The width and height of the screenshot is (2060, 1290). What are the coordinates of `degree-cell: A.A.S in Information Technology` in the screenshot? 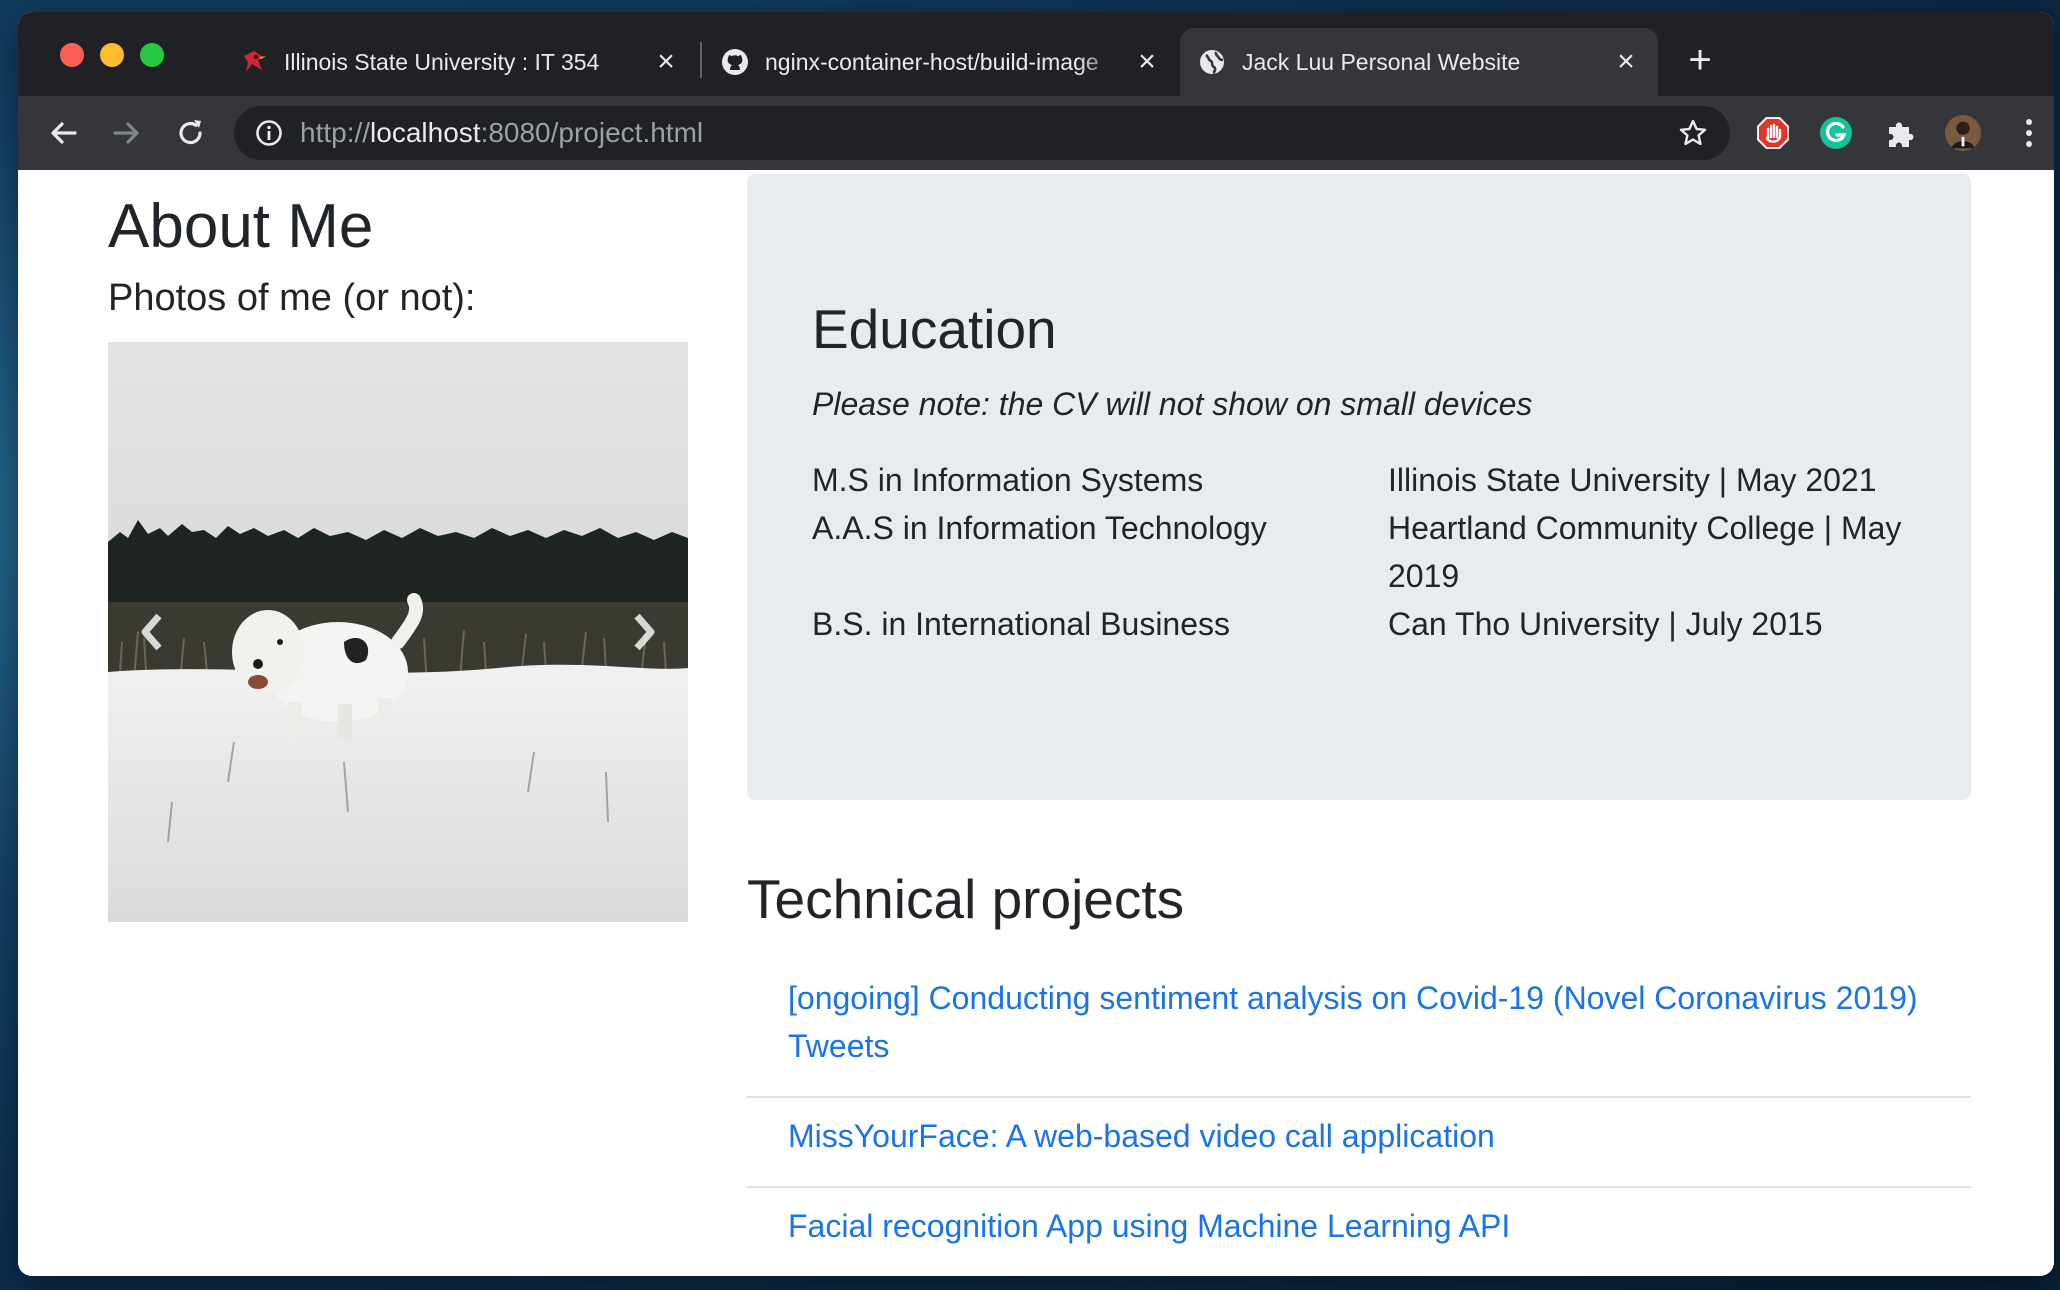 It's located at (1039, 528).